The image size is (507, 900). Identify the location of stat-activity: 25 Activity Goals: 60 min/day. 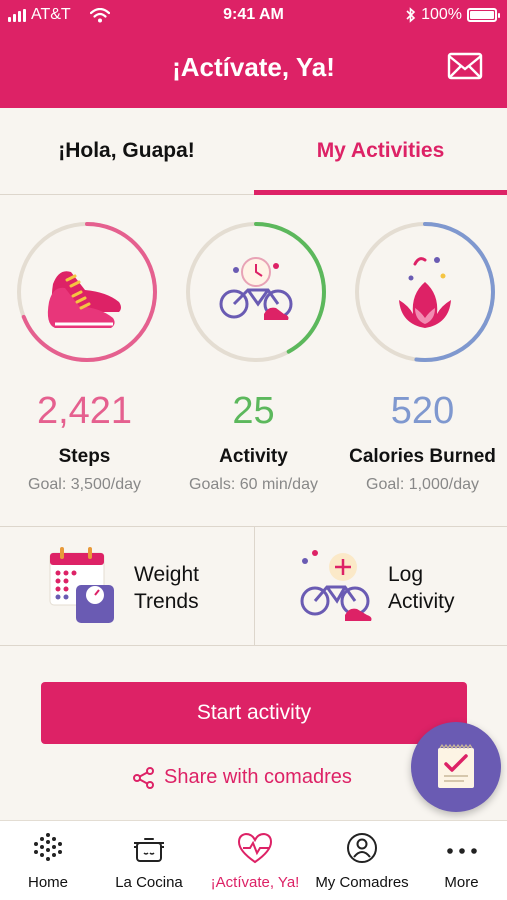
(253, 361).